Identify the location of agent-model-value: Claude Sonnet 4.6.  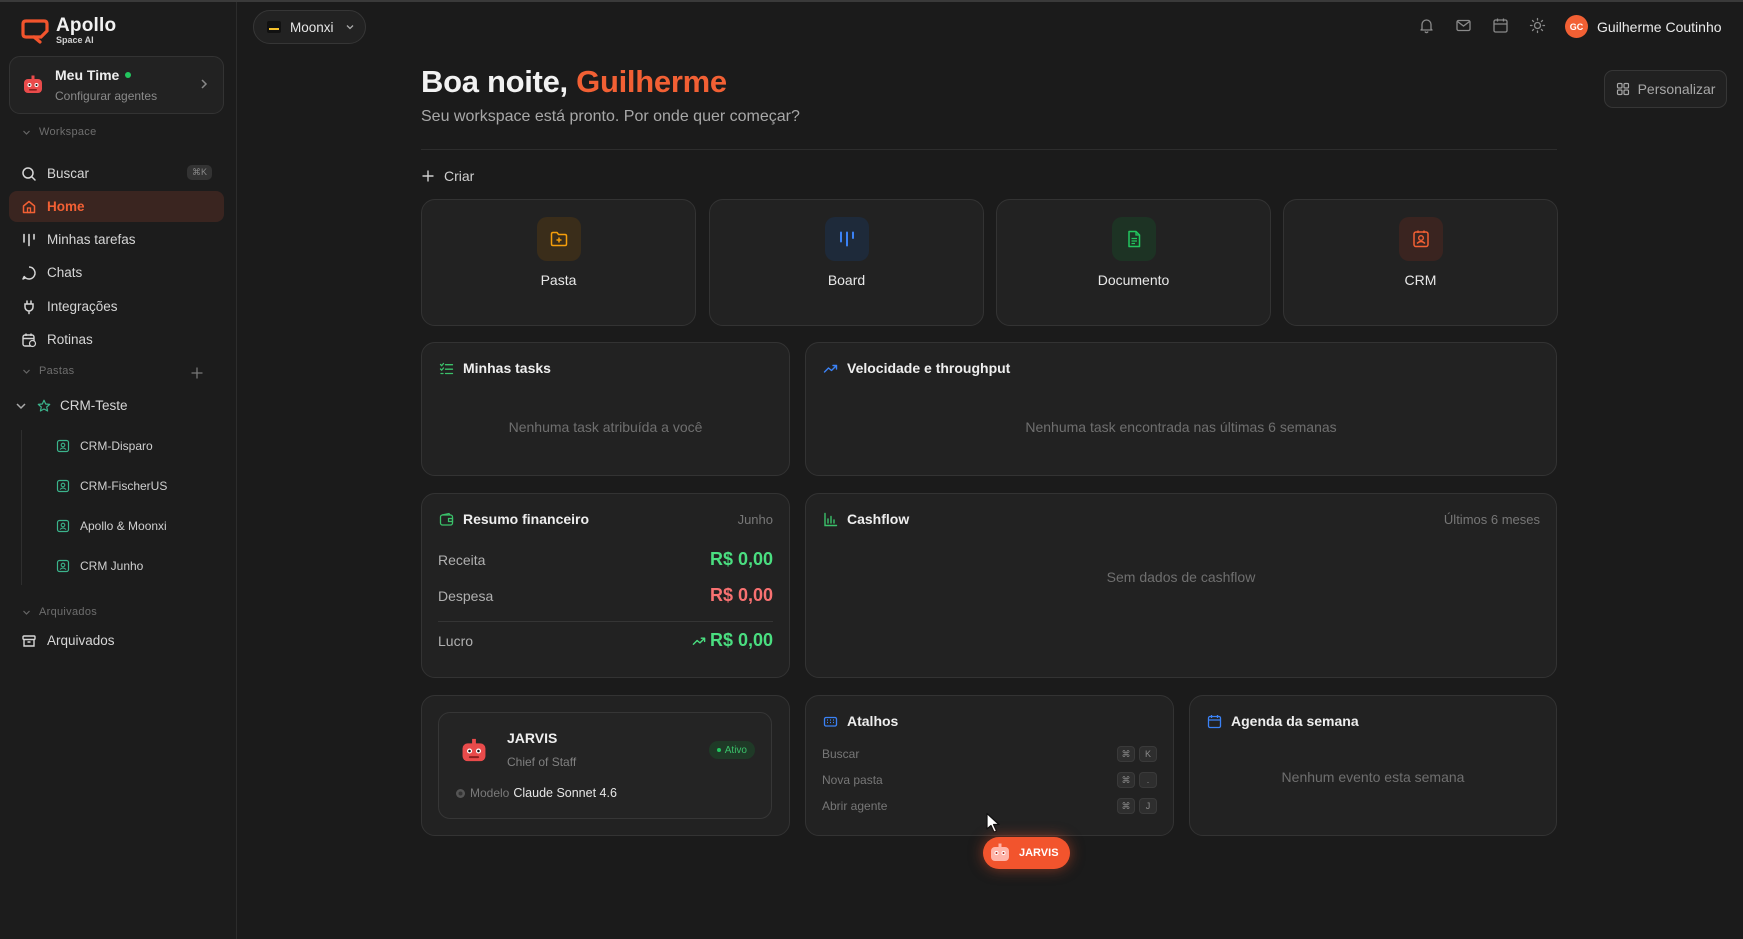
(565, 793).